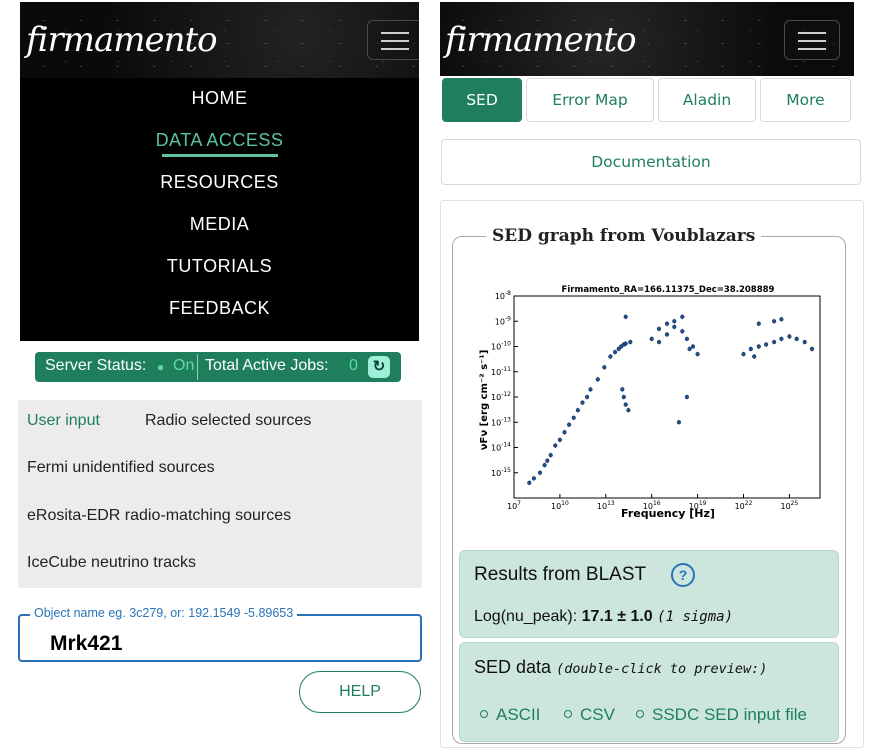 This screenshot has width=872, height=748. I want to click on chart-x-tick-label: 1010, so click(560, 505).